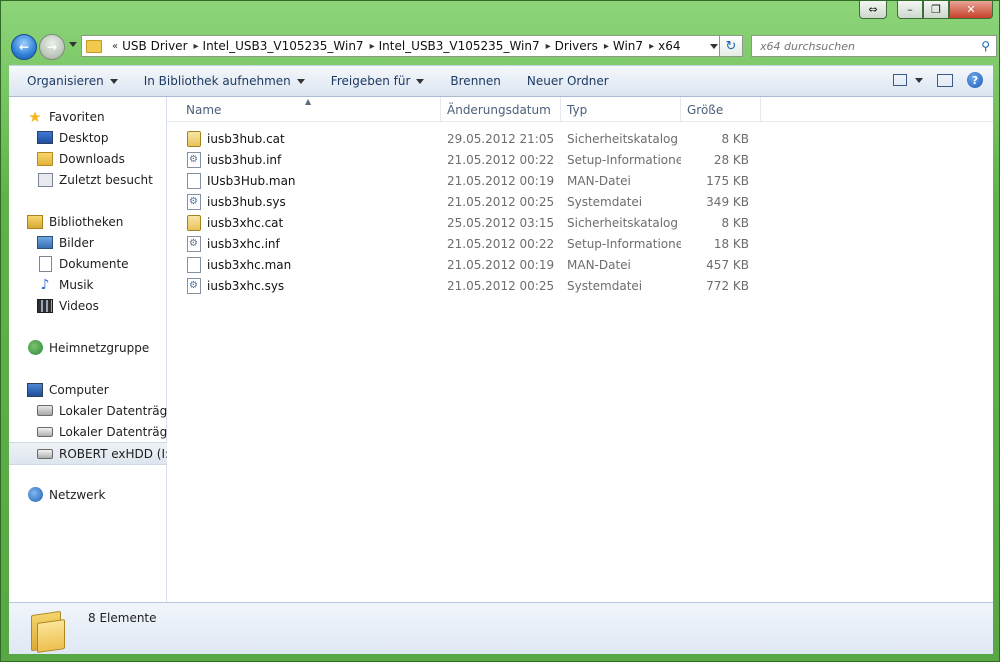 The width and height of the screenshot is (1000, 662). What do you see at coordinates (88, 158) in the screenshot?
I see `nav-downloads: Downloads` at bounding box center [88, 158].